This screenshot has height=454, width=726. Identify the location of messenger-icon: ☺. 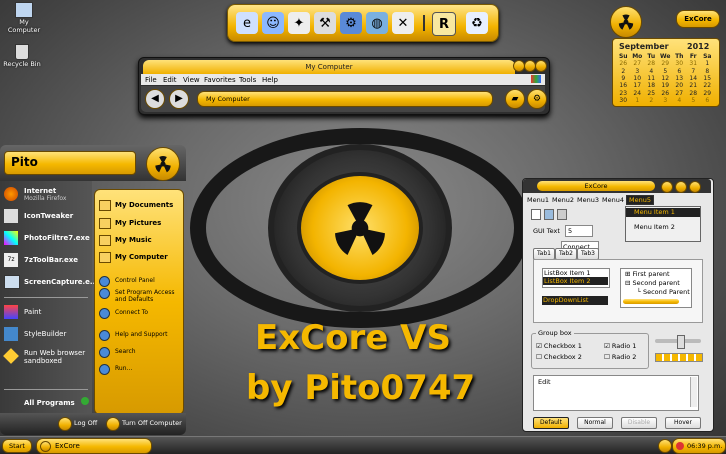
(273, 23).